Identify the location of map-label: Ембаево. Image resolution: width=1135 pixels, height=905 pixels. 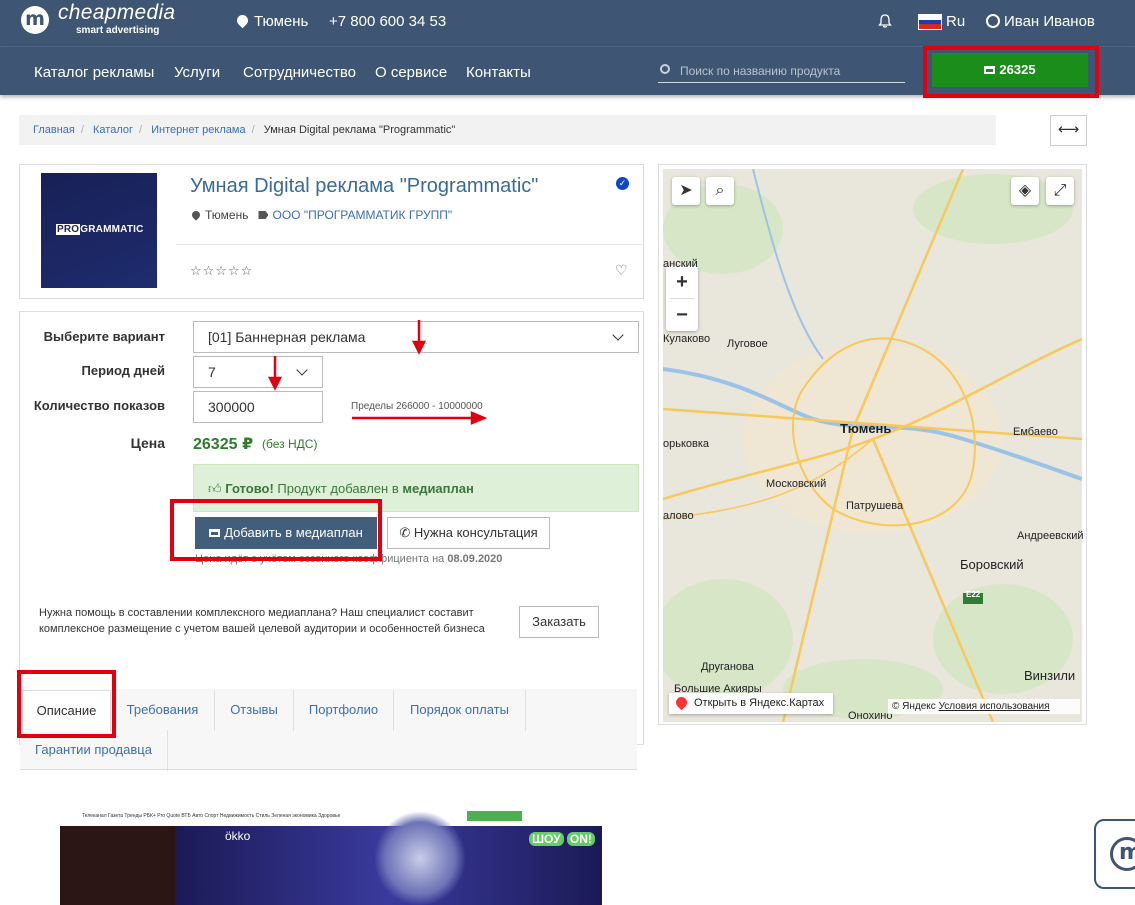
(1035, 432).